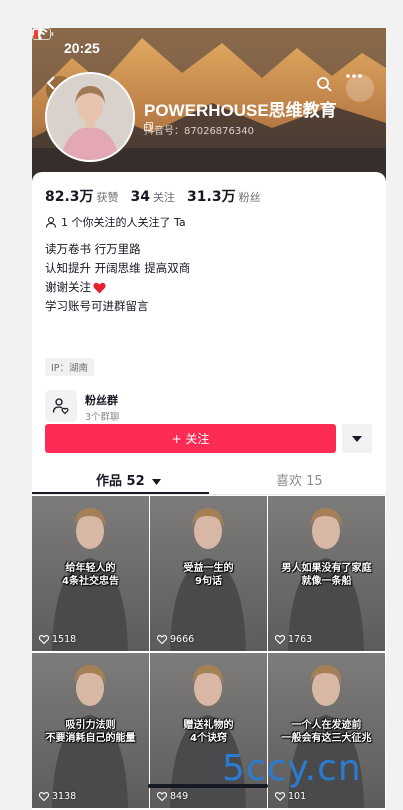  What do you see at coordinates (68, 287) in the screenshot?
I see `bio-line-text: 谢谢关注` at bounding box center [68, 287].